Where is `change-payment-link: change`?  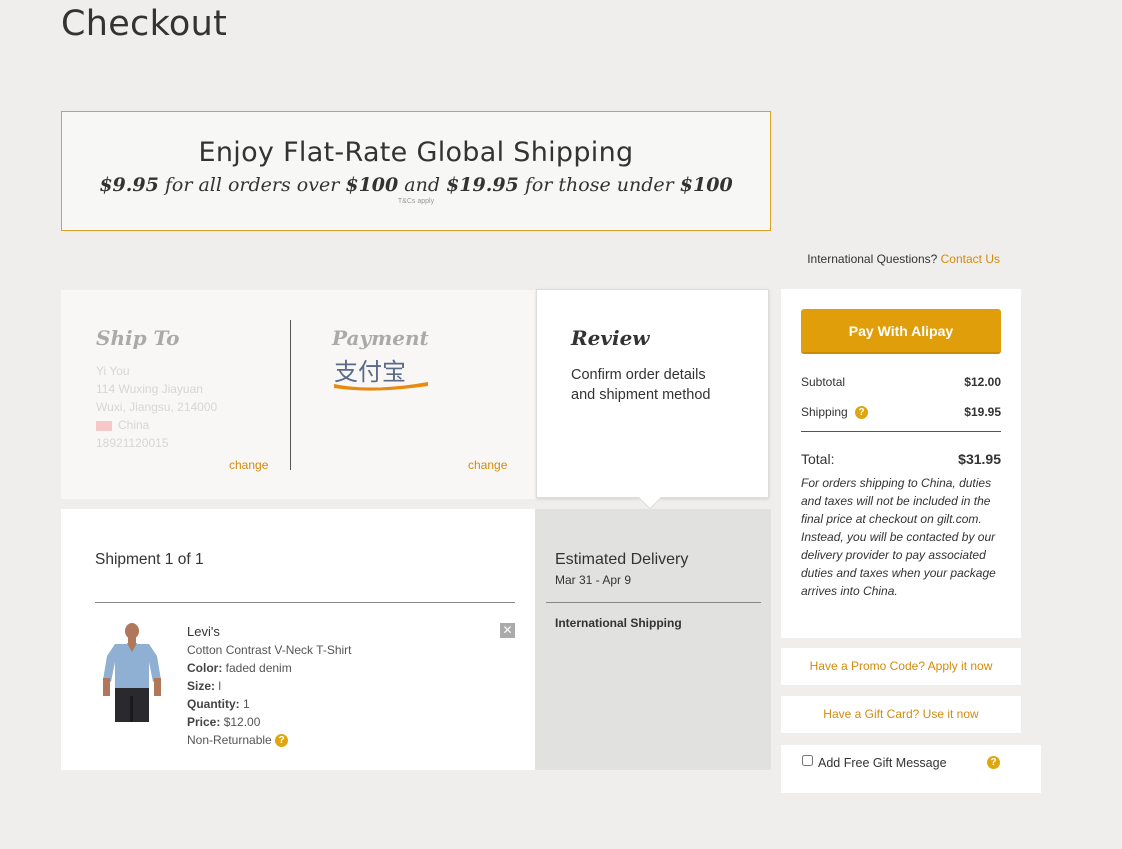 change-payment-link: change is located at coordinates (487, 465).